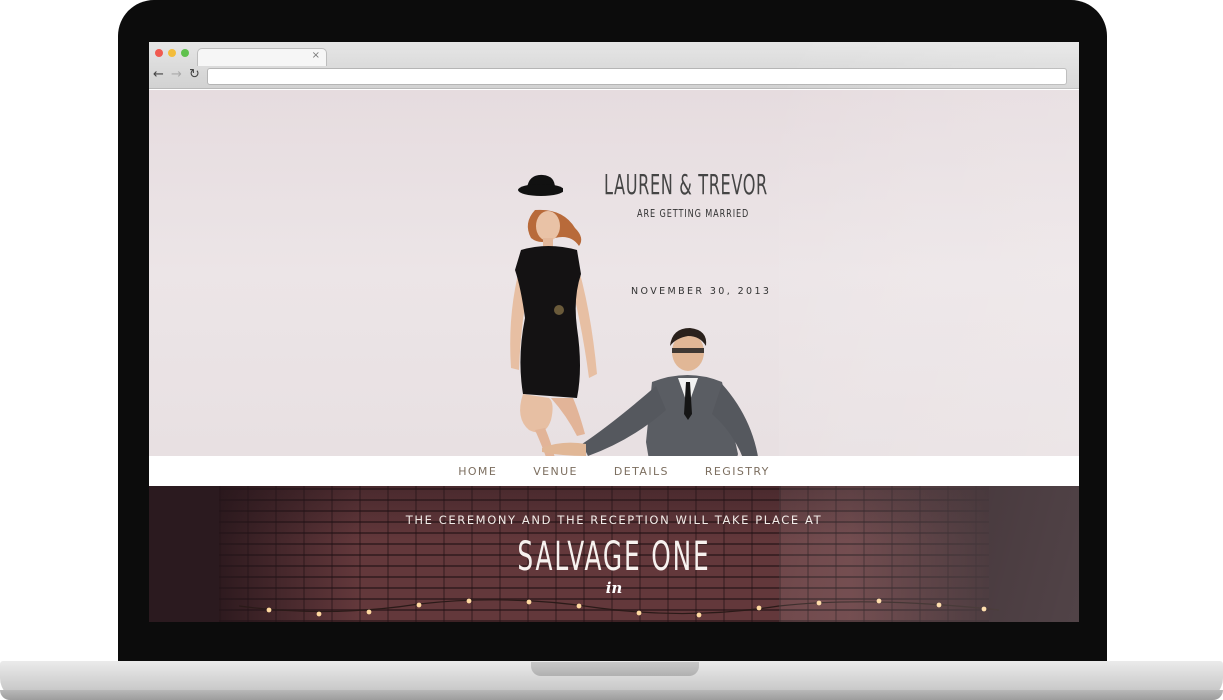  I want to click on venue-name: SALVAGE ONE, so click(614, 557).